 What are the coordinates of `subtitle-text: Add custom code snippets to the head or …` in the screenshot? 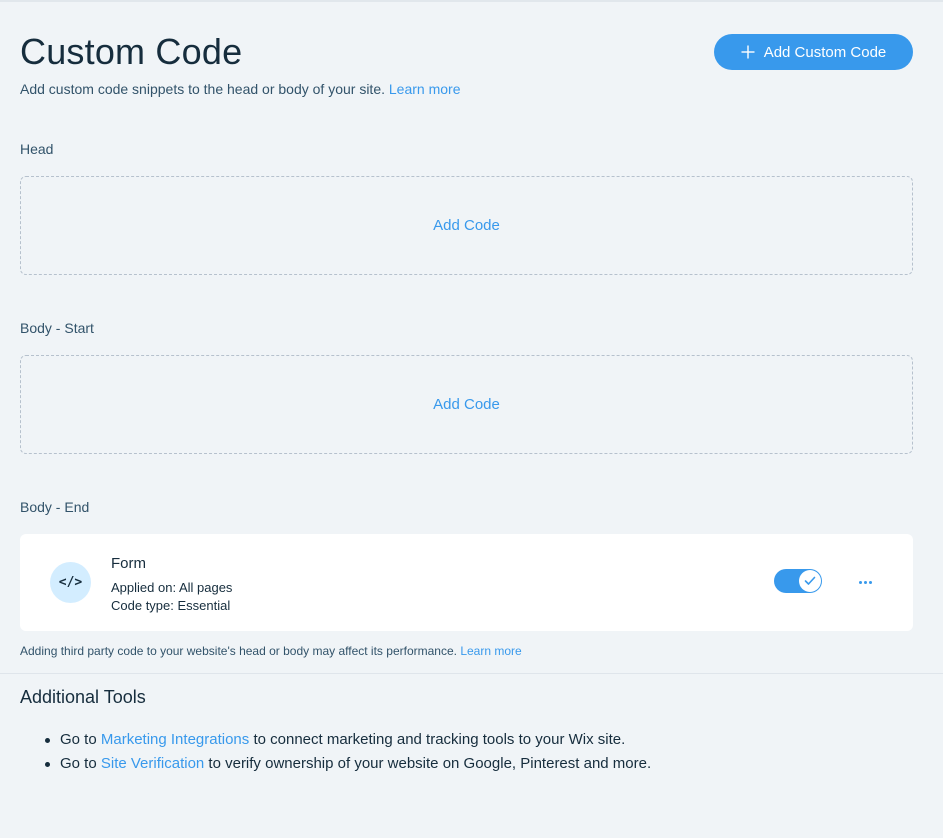 It's located at (202, 89).